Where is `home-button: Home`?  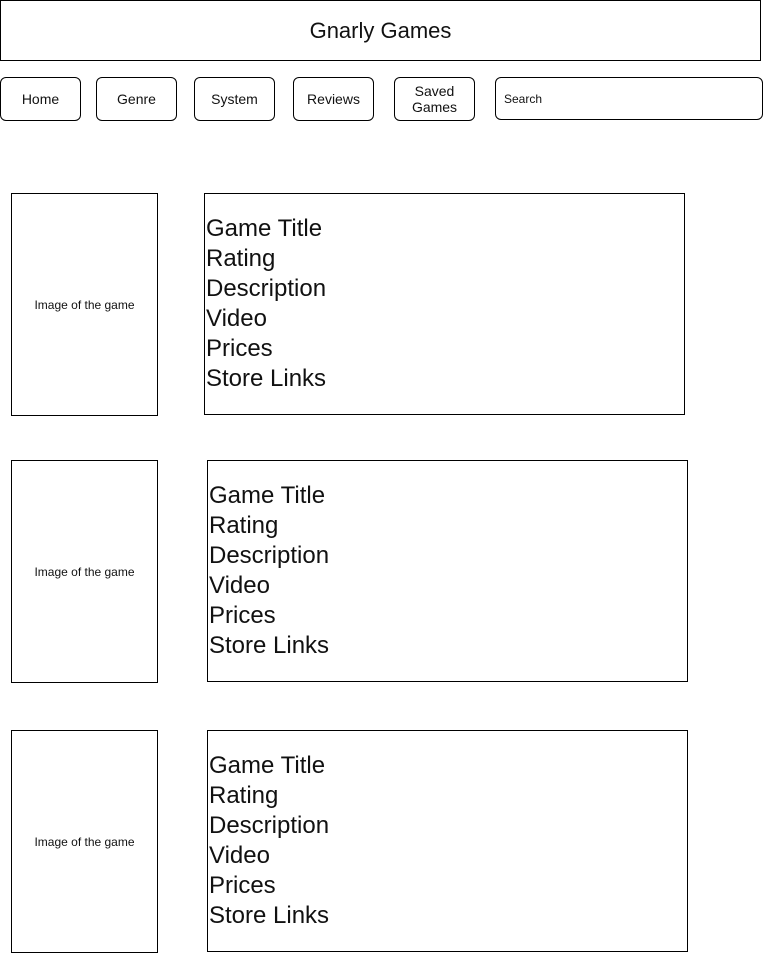
home-button: Home is located at coordinates (40, 99).